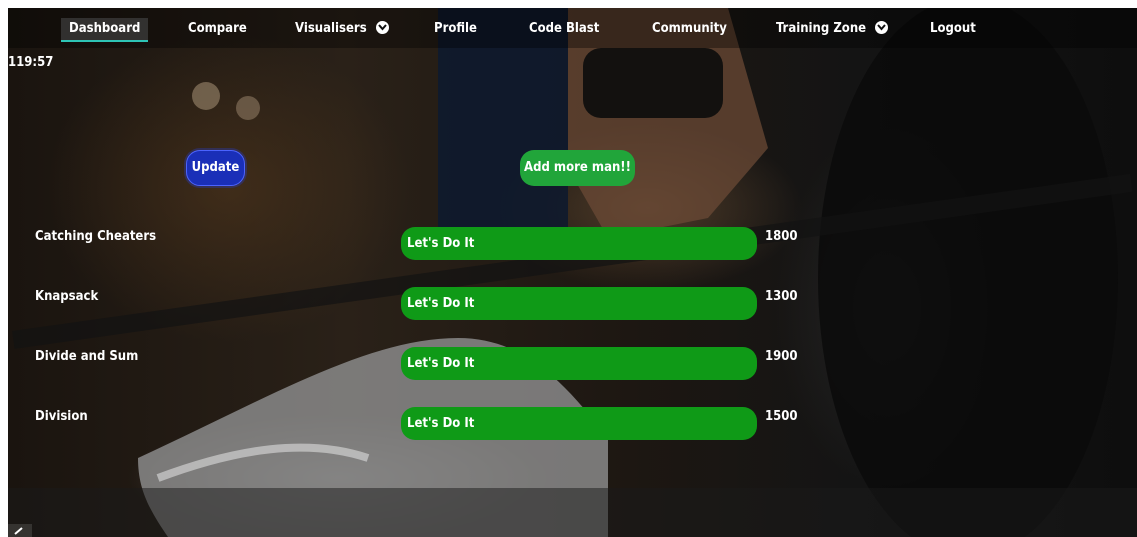  I want to click on nav-profile: Profile, so click(455, 29).